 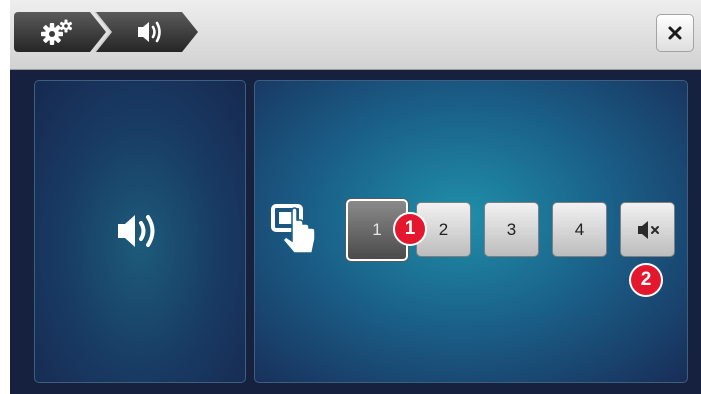 I want to click on volume-level-4-button: 4, so click(x=579, y=229).